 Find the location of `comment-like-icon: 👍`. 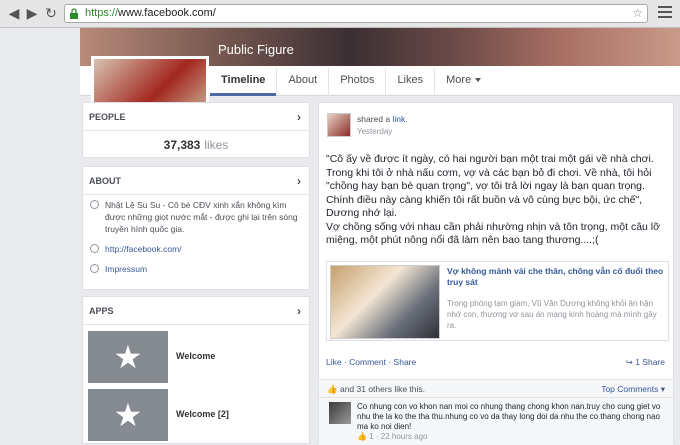

comment-like-icon: 👍 is located at coordinates (362, 436).